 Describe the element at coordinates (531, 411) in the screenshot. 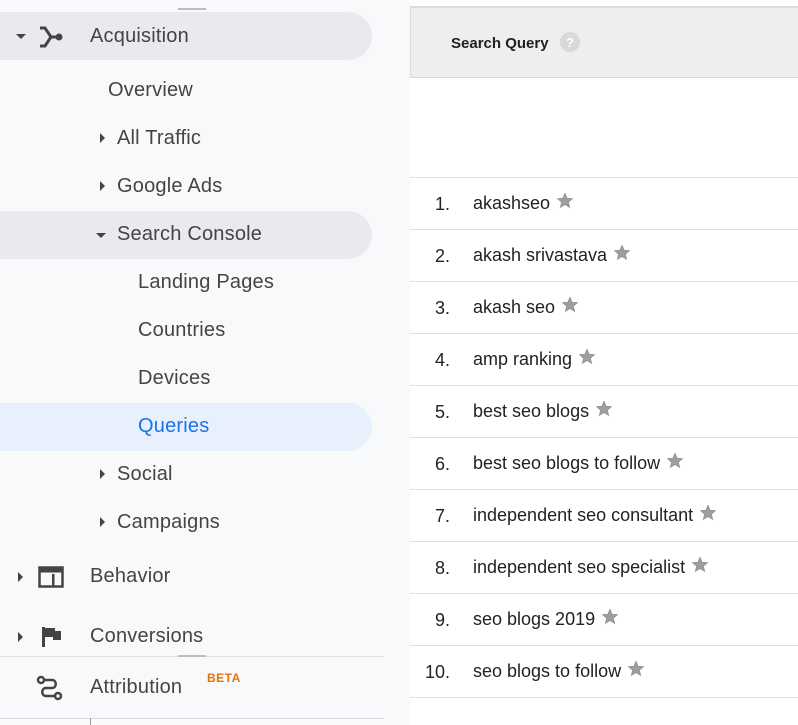

I see `query-link: best seo blogs` at that location.